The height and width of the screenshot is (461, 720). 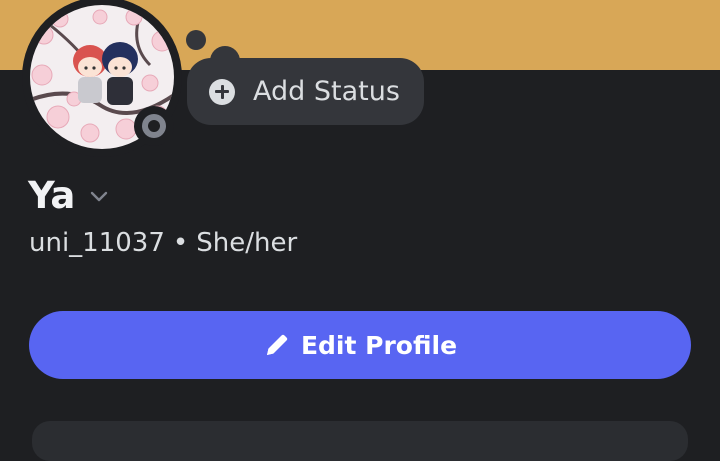 What do you see at coordinates (196, 40) in the screenshot?
I see `status-bubble-tail-small` at bounding box center [196, 40].